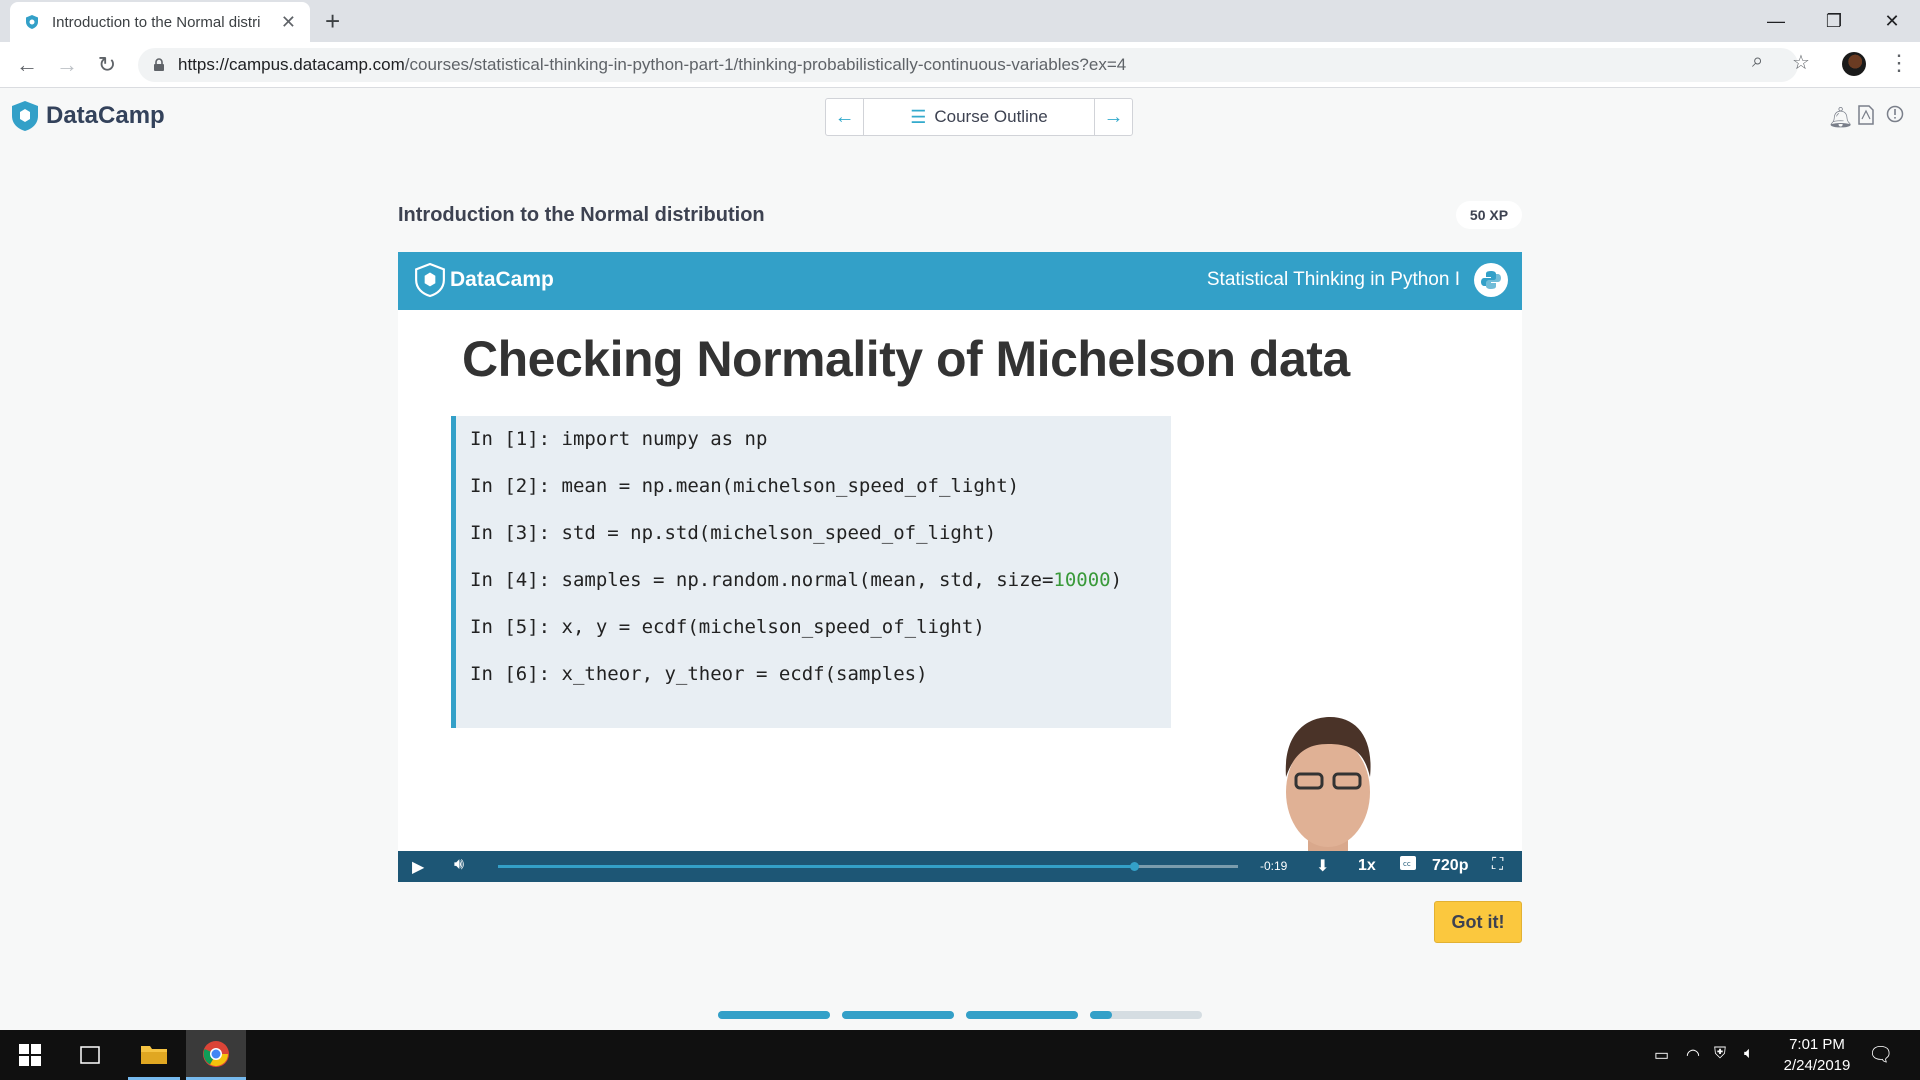 The width and height of the screenshot is (1920, 1080). I want to click on slide-title: Checking Normality of Michelson data, so click(906, 359).